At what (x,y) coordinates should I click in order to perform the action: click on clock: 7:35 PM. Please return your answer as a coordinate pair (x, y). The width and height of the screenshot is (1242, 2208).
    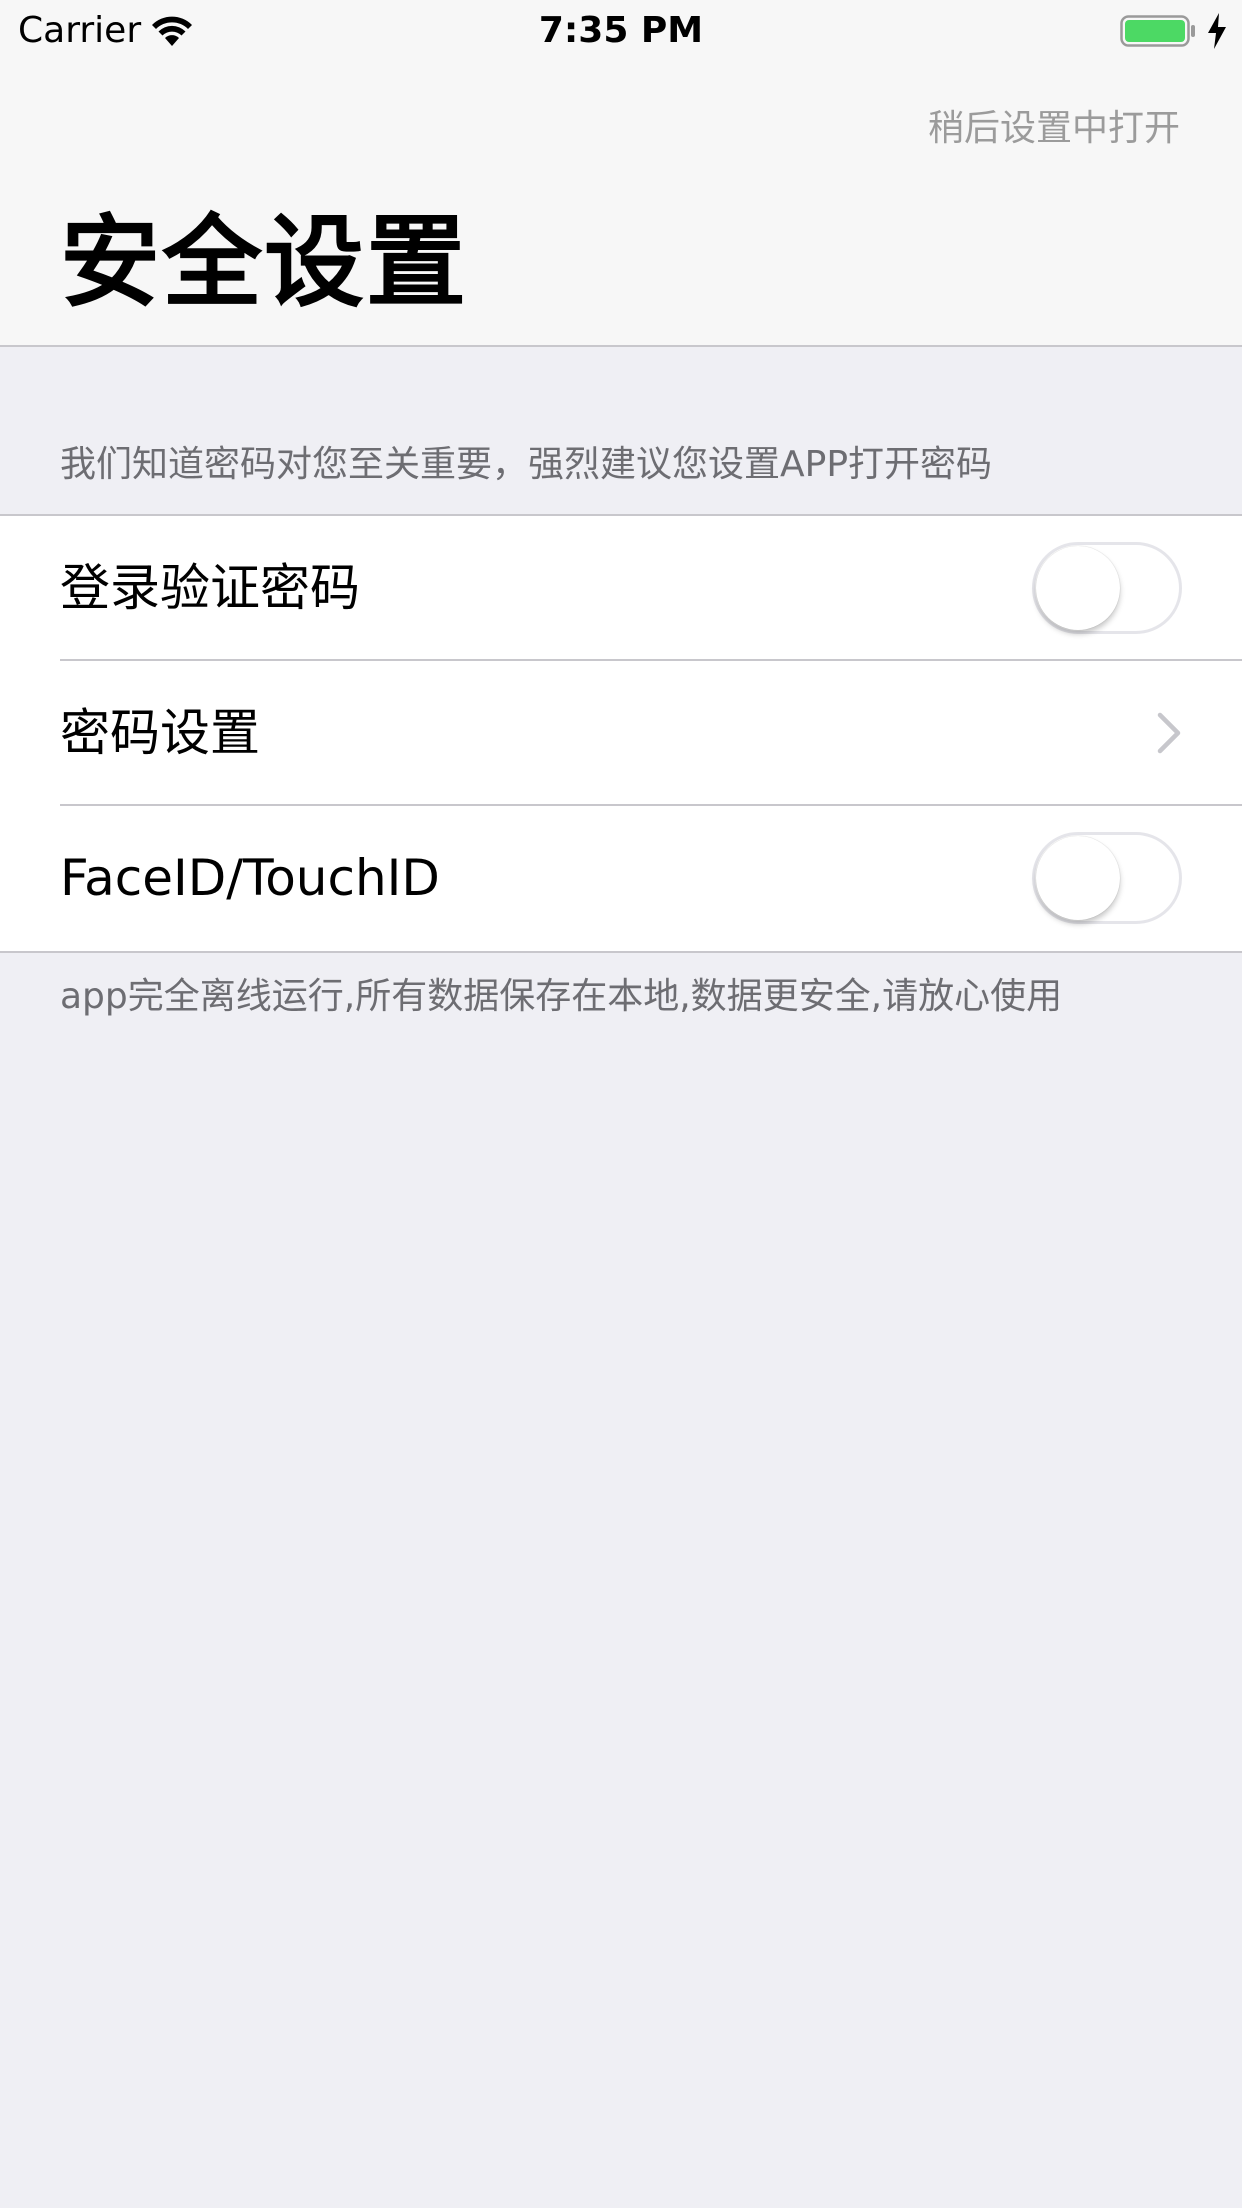
    Looking at the image, I should click on (621, 30).